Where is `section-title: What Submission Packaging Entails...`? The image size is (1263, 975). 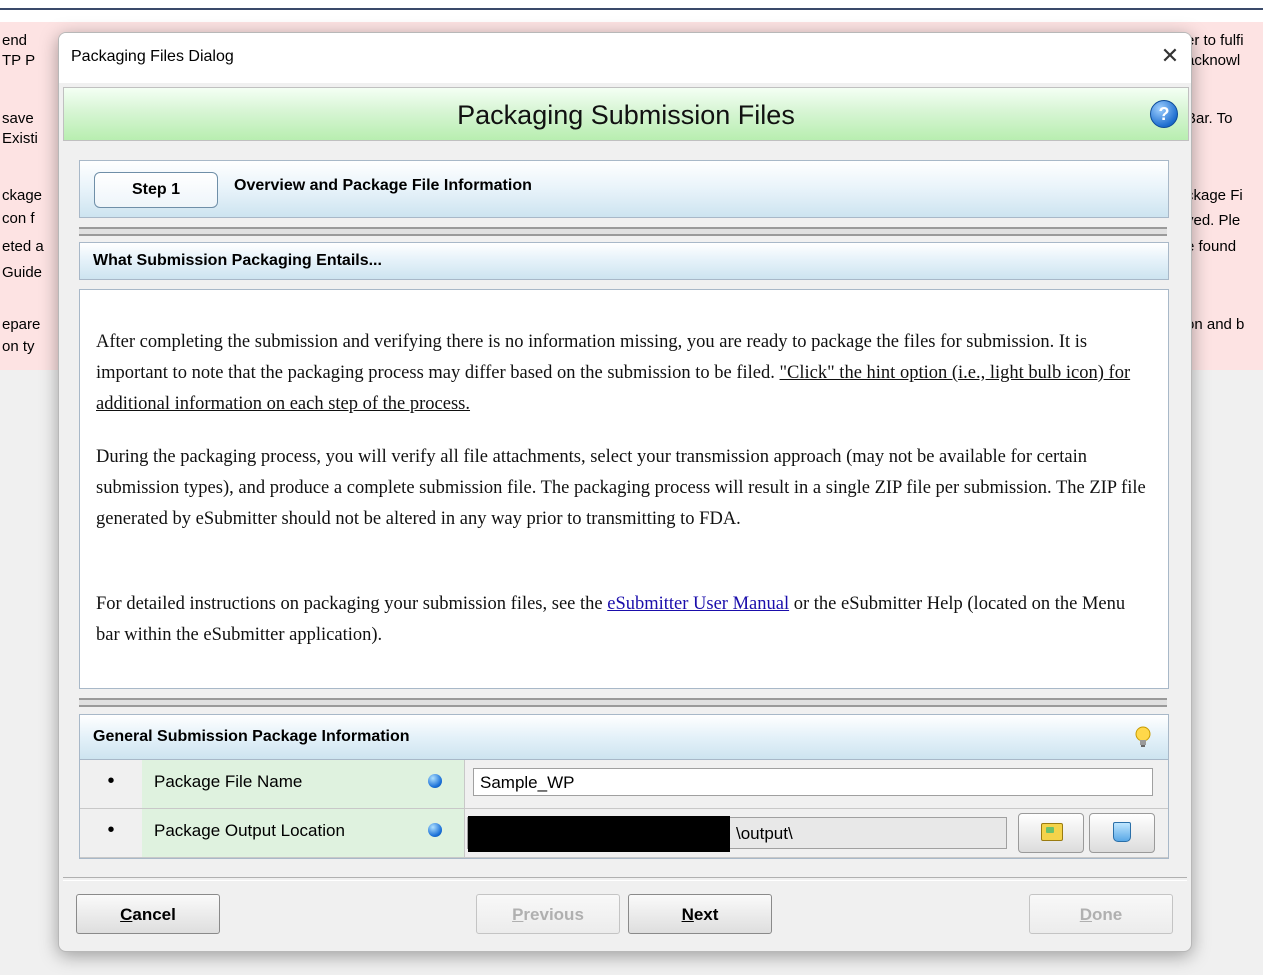 section-title: What Submission Packaging Entails... is located at coordinates (237, 260).